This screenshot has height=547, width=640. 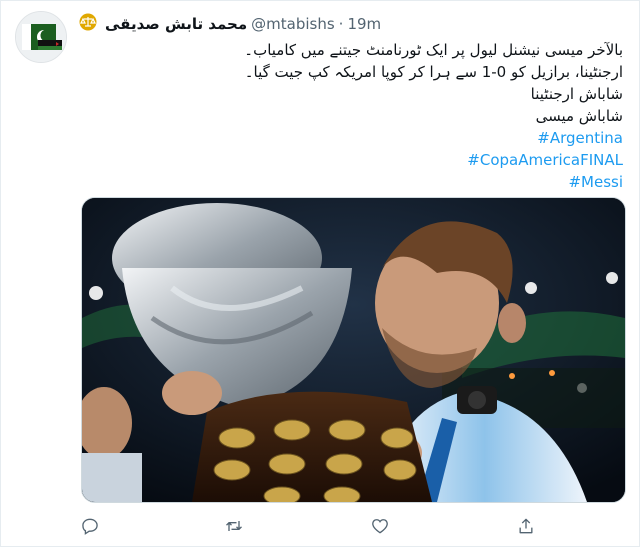 I want to click on scales-icon, so click(x=88, y=24).